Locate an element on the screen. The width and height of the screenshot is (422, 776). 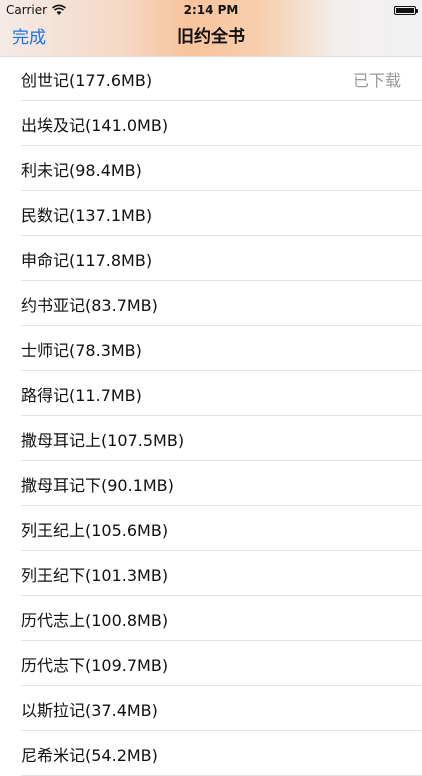
list-item: 撒母耳记上(107.5MB) is located at coordinates (211, 438).